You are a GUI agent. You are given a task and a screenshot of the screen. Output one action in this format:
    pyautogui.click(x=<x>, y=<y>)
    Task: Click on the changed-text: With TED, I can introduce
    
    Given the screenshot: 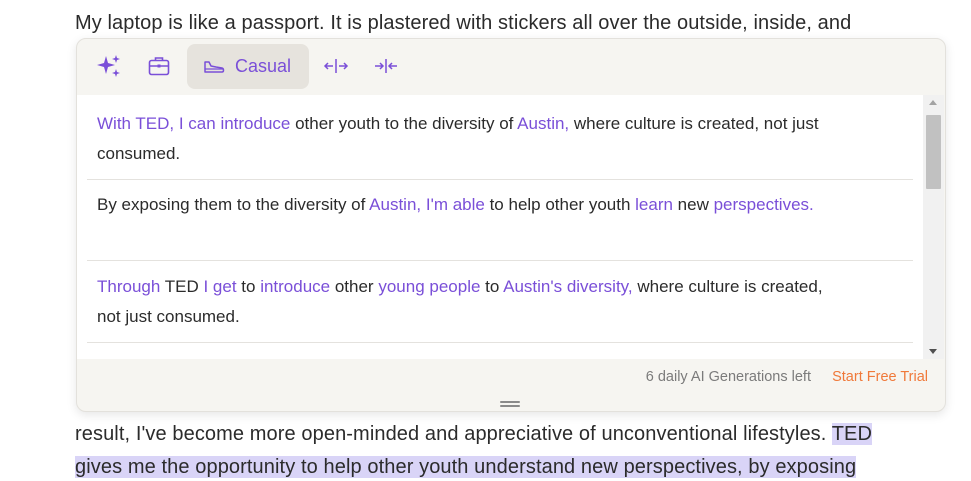 What is the action you would take?
    pyautogui.click(x=194, y=123)
    